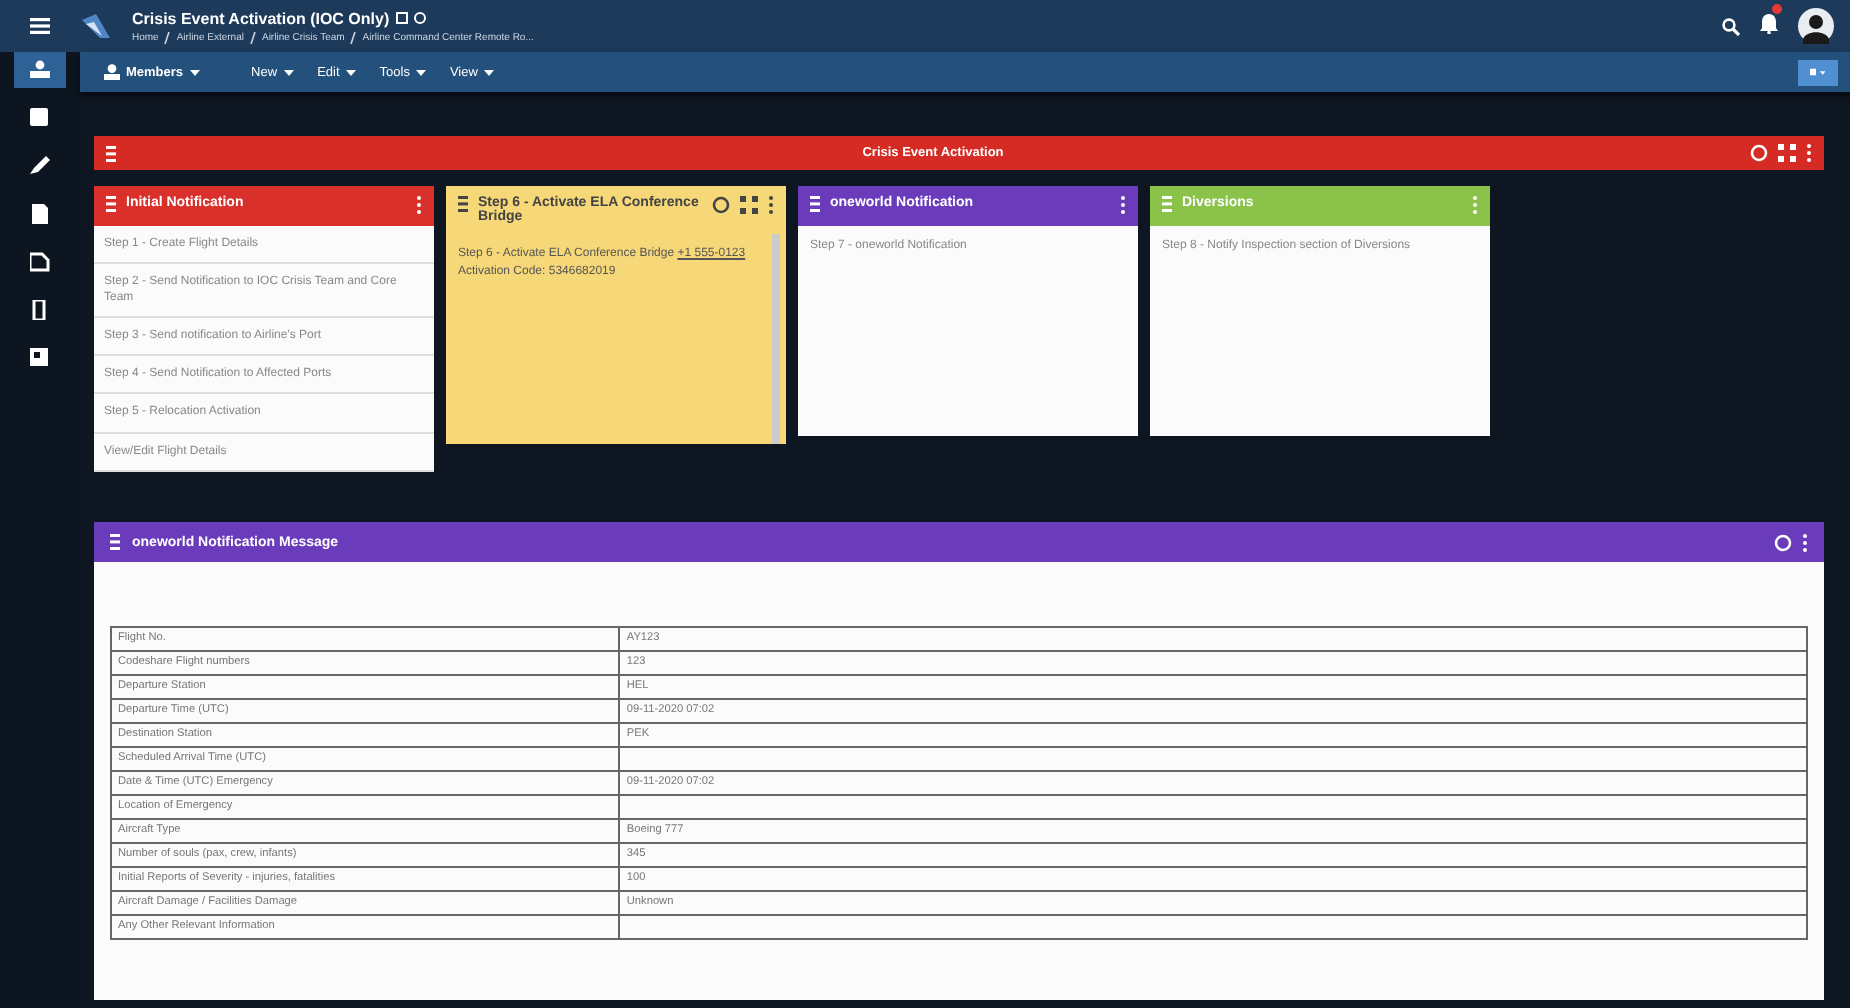 This screenshot has width=1850, height=1008. Describe the element at coordinates (261, 18) in the screenshot. I see `window-title: Crisis Event Activation (IOC Only)` at that location.